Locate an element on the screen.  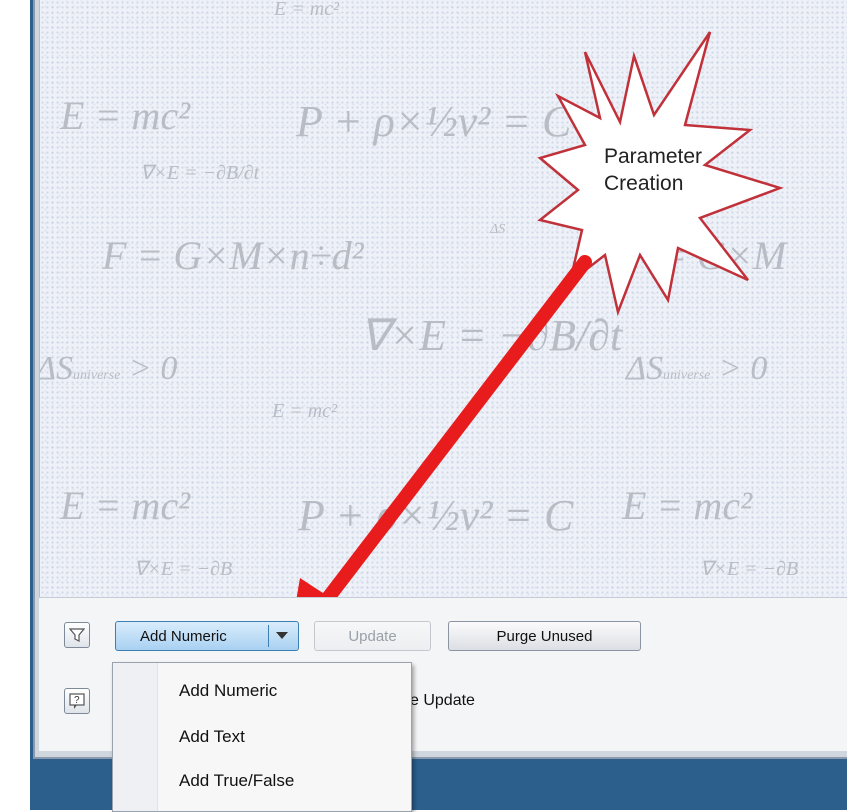
update-button: Update is located at coordinates (372, 636).